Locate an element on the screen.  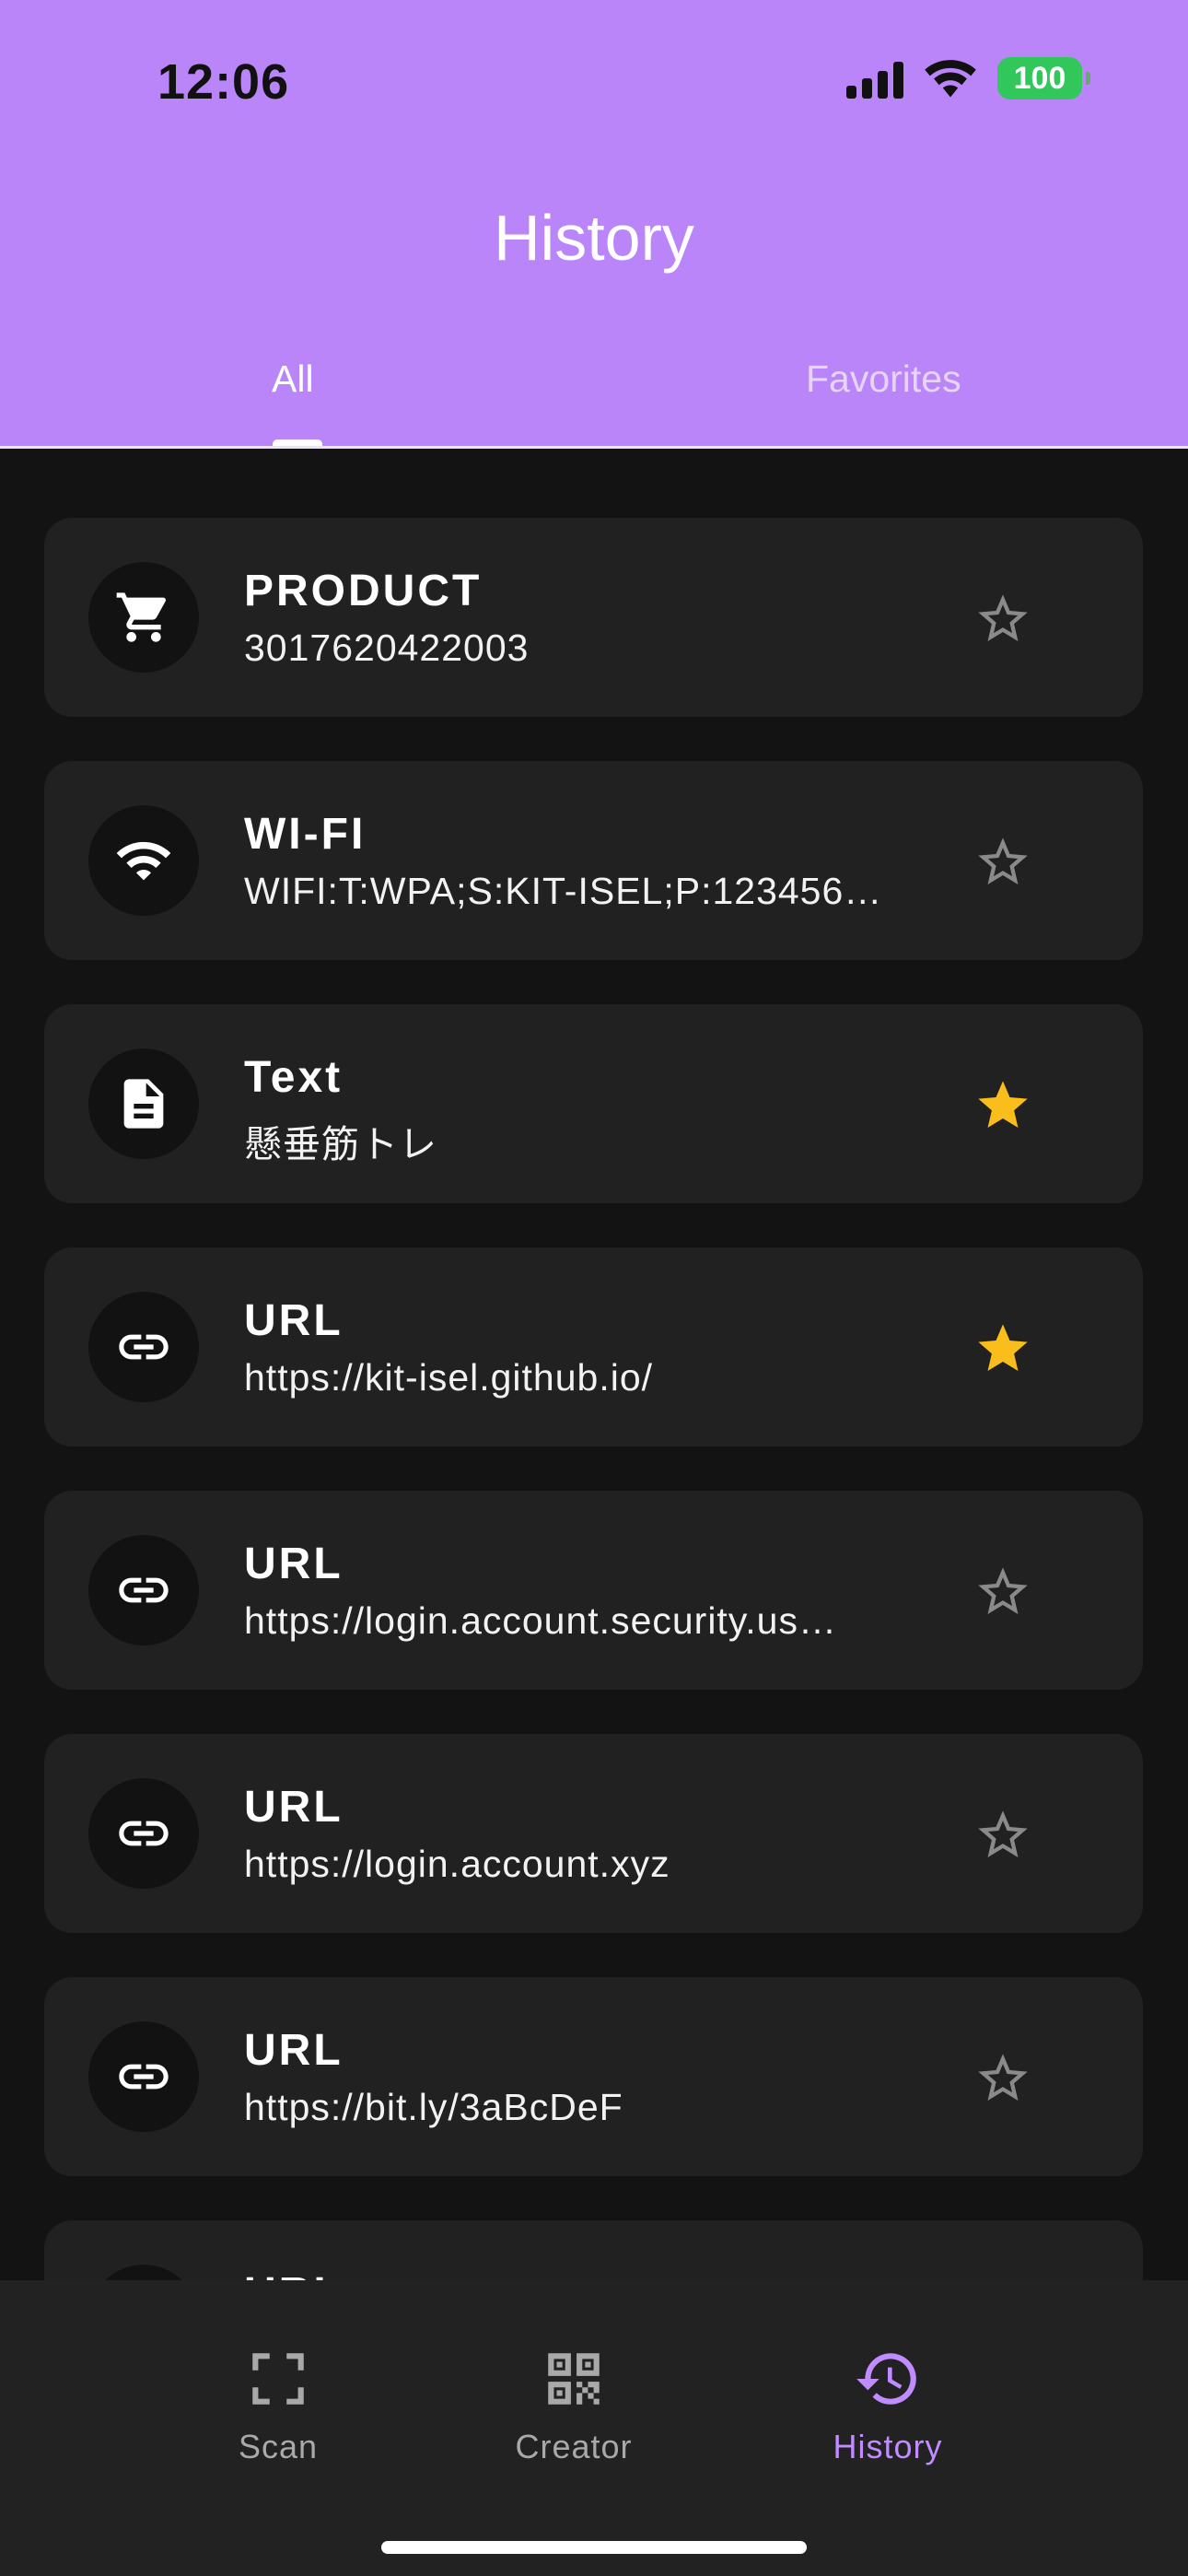
wifi-icon is located at coordinates (143, 860).